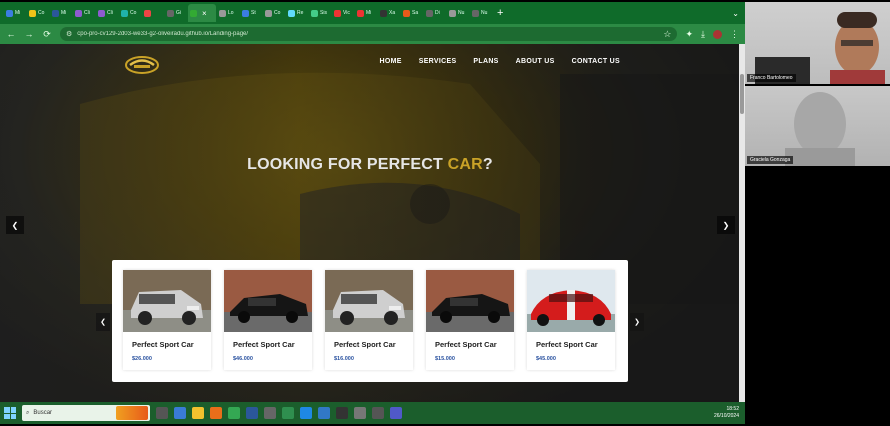 The image size is (890, 426). I want to click on hero-prev-arrow: ❮, so click(15, 225).